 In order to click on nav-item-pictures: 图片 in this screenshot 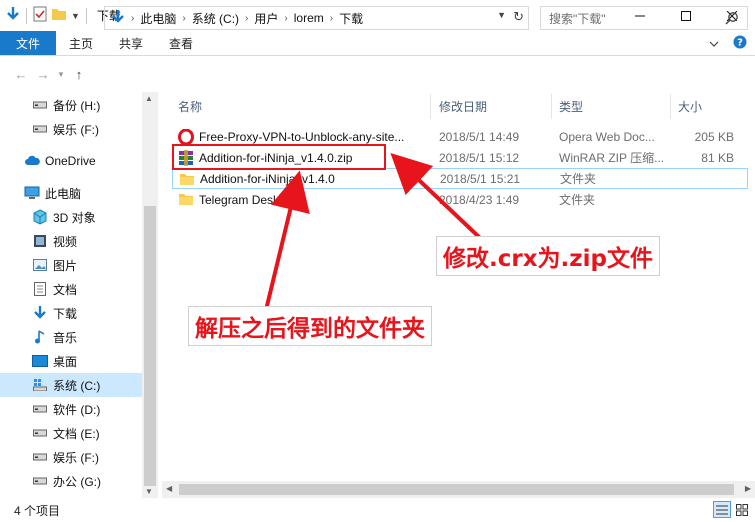, I will do `click(71, 265)`.